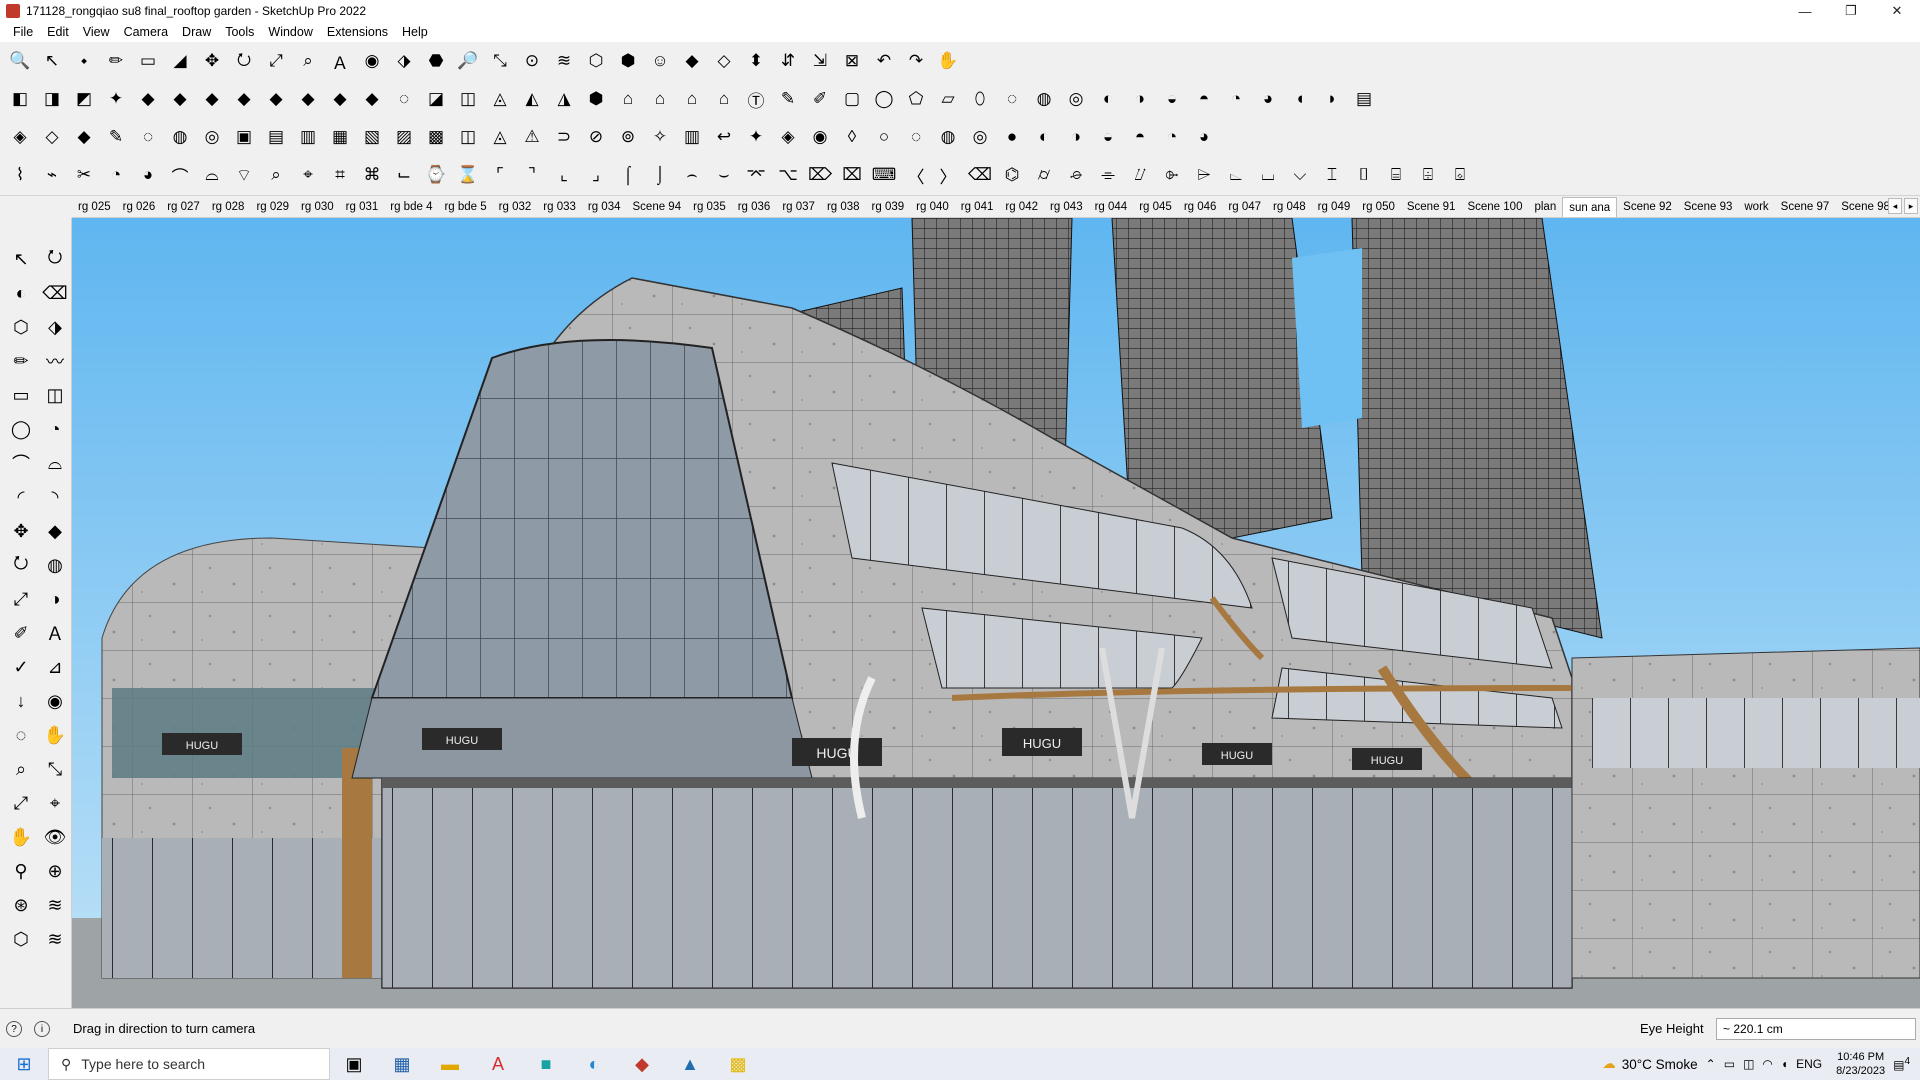 The width and height of the screenshot is (1920, 1080). I want to click on toolbar-row2-tool-29-icon: ▱, so click(948, 99).